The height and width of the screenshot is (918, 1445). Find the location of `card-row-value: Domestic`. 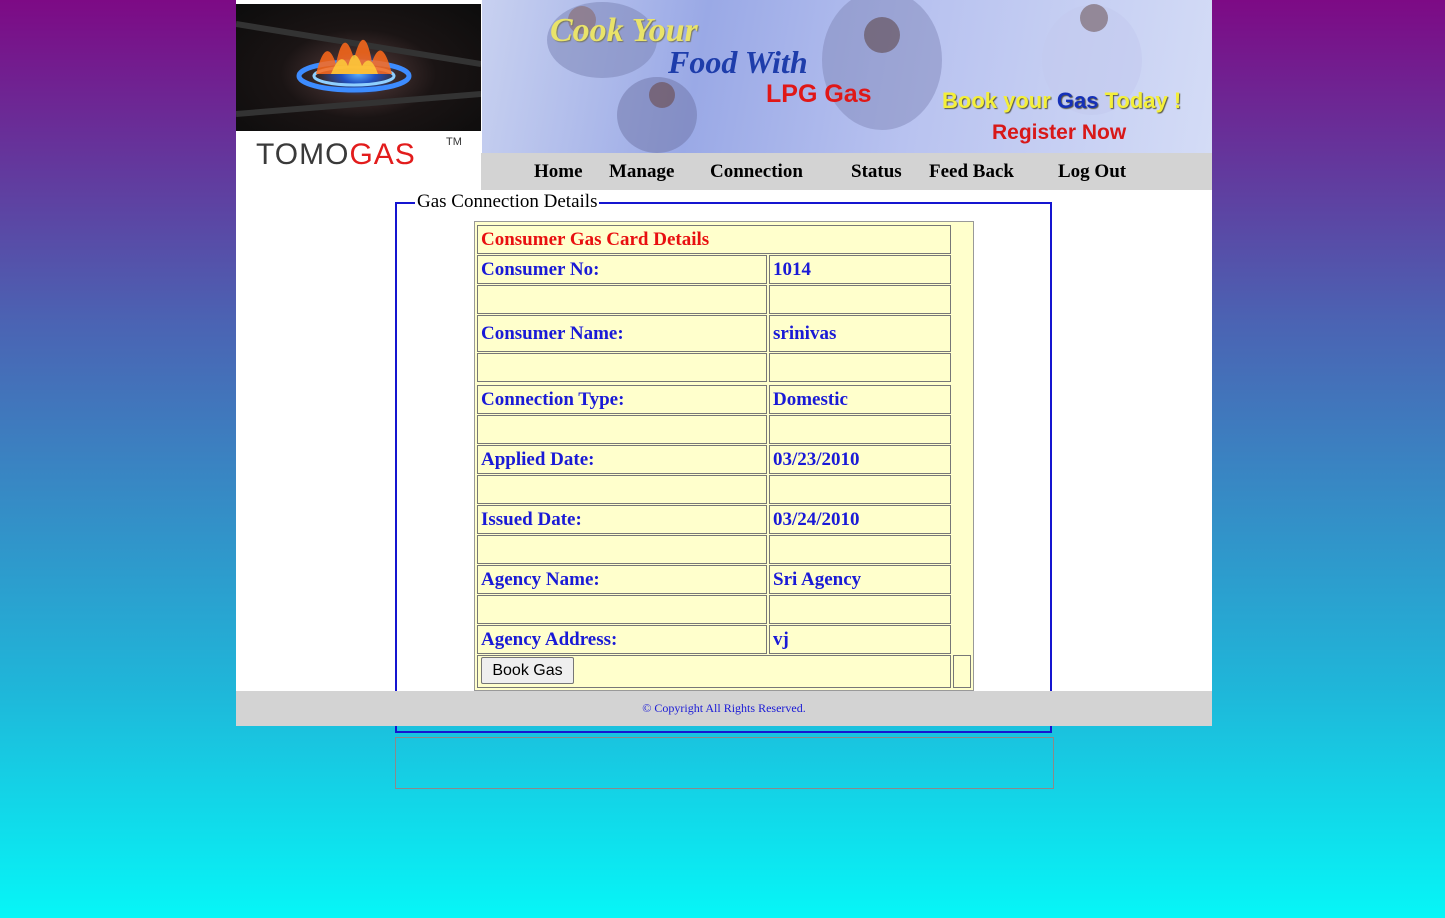

card-row-value: Domestic is located at coordinates (860, 399).